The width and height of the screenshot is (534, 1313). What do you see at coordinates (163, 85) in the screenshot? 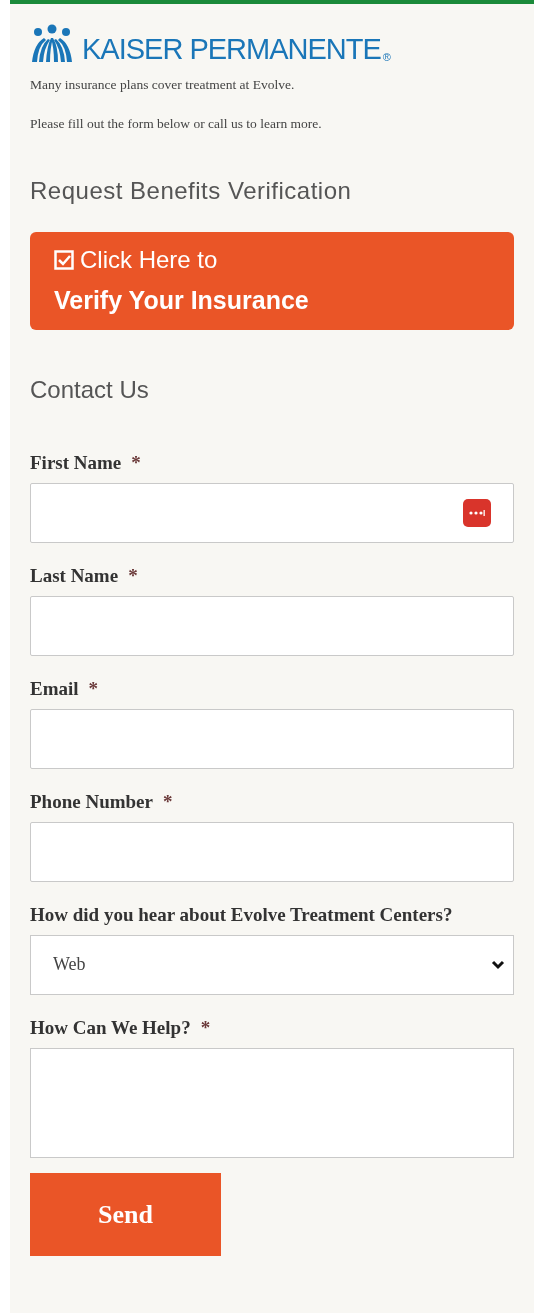
I see `intro-text: Many insurance plans cover treatment at Evolve.` at bounding box center [163, 85].